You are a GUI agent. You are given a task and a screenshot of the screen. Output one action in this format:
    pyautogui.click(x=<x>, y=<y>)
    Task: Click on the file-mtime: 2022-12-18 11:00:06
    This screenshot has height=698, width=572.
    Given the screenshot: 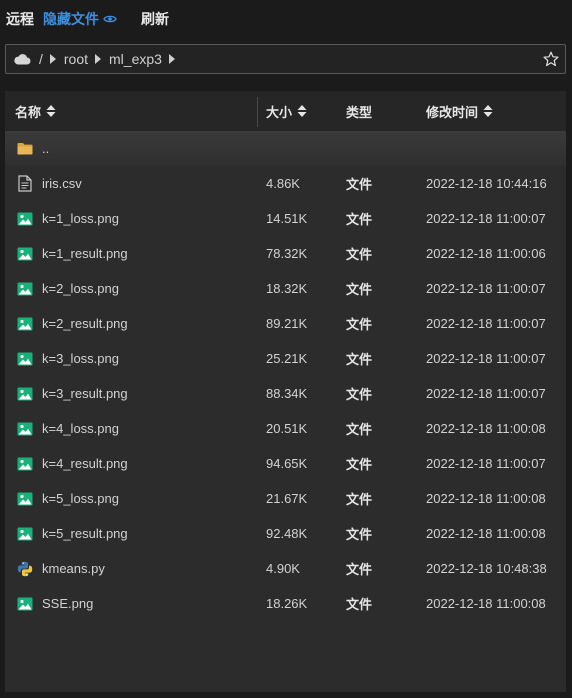 What is the action you would take?
    pyautogui.click(x=486, y=253)
    